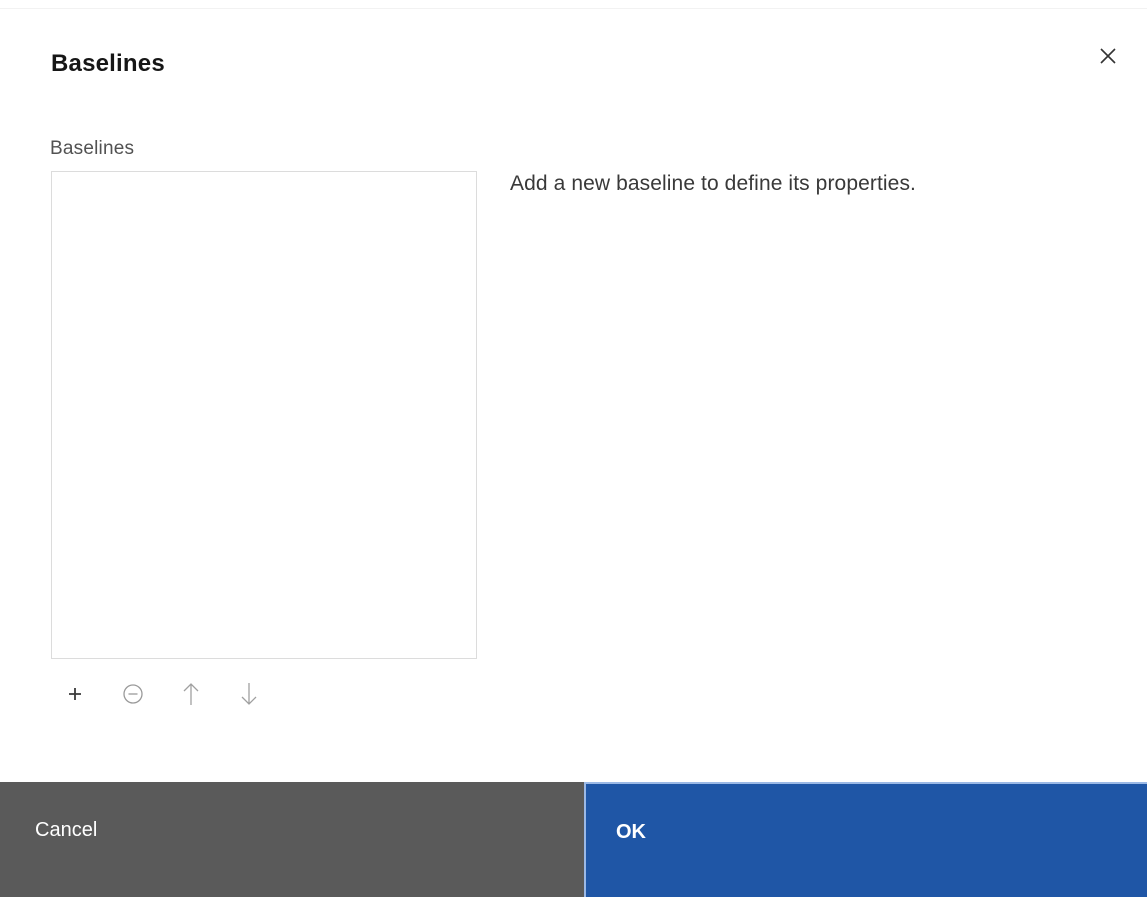  I want to click on close-icon, so click(1108, 56).